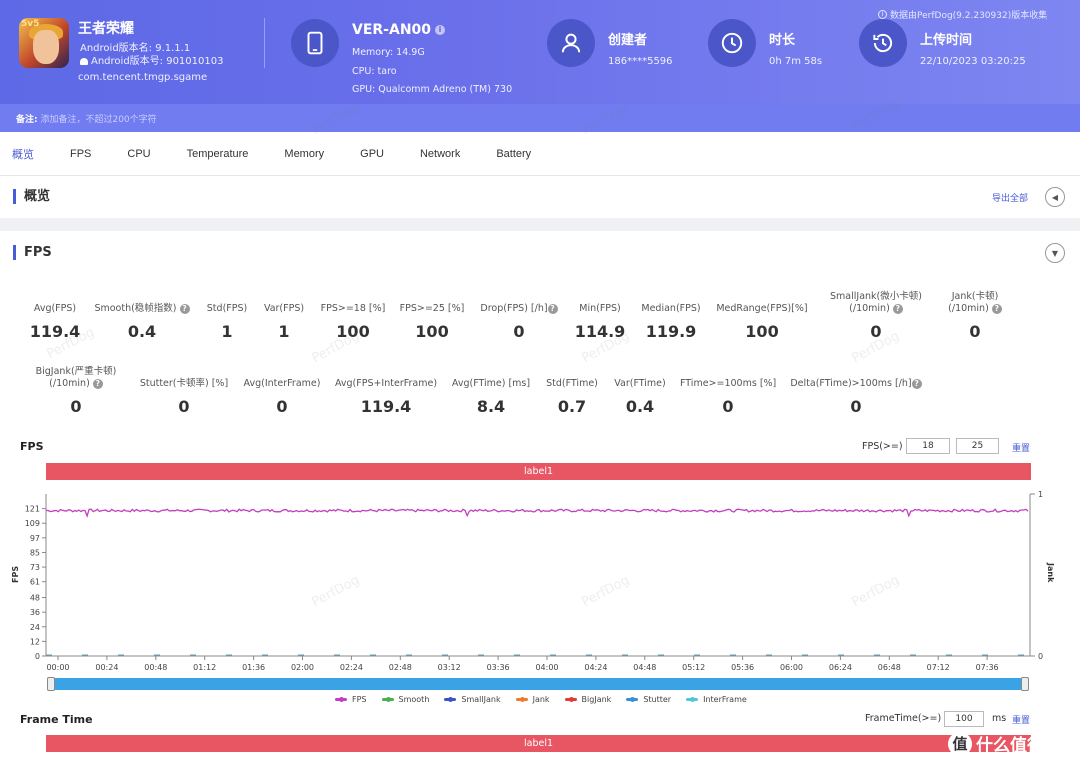 The height and width of the screenshot is (767, 1080). Describe the element at coordinates (84, 61) in the screenshot. I see `android-icon` at that location.